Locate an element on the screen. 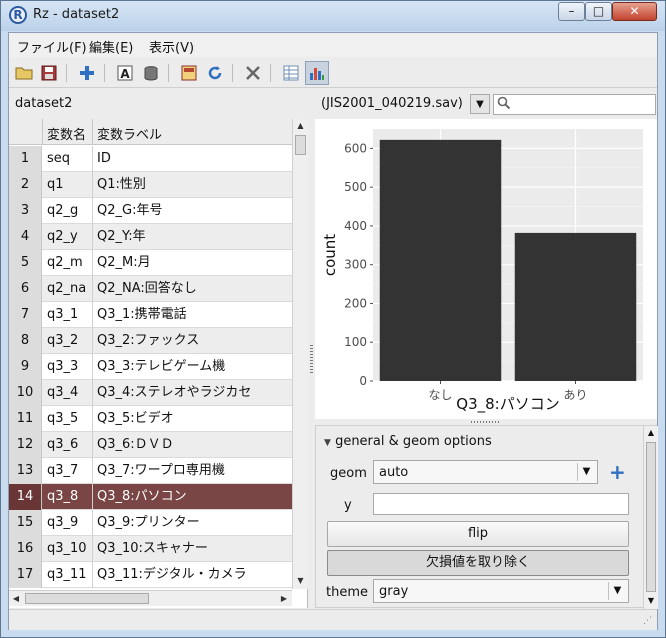  table-row: 15 q3_9 Q3_9:プリンター is located at coordinates (150, 523).